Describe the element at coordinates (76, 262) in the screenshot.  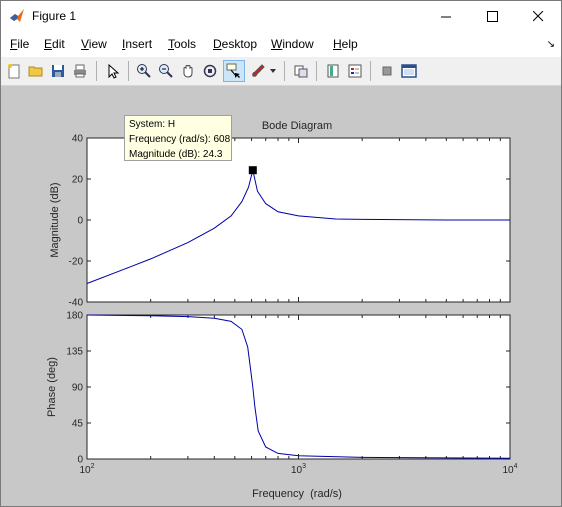
I see `magnitude-ytick-label: -20` at that location.